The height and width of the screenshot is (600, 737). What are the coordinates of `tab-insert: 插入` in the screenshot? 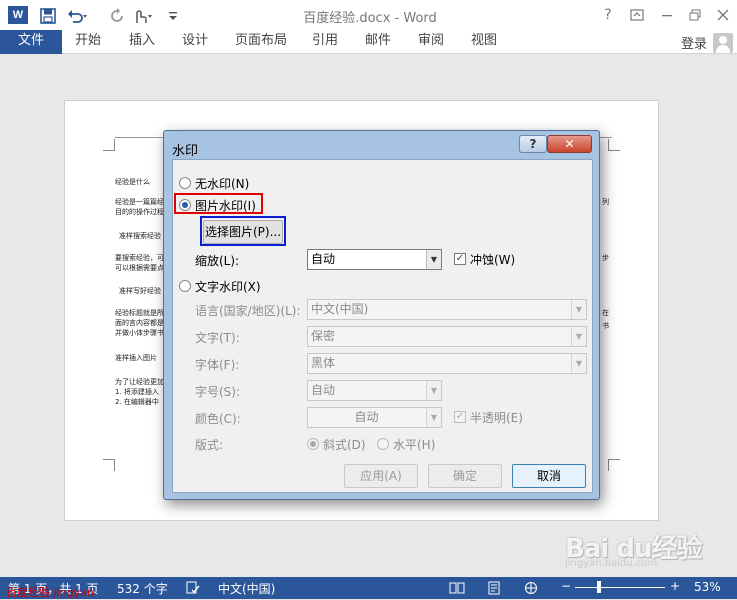 It's located at (142, 42).